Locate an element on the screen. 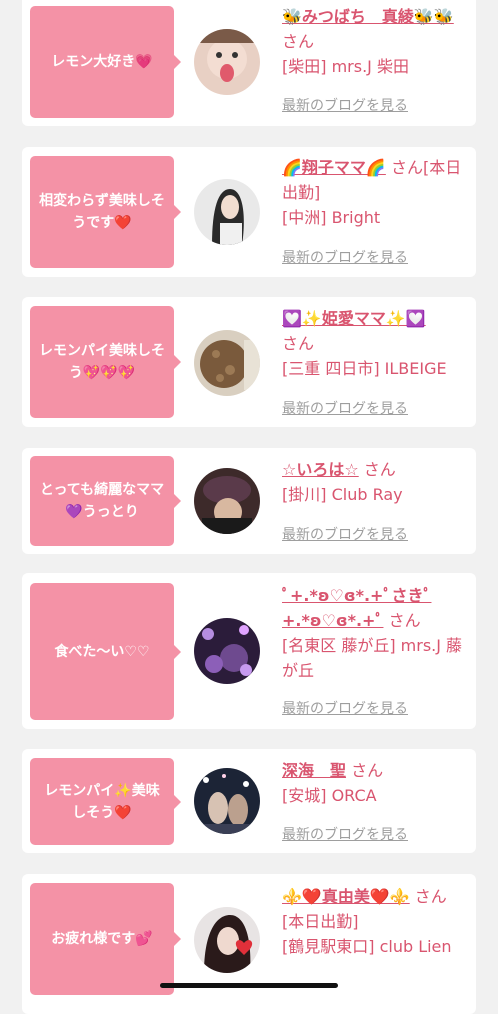  comment-bubble: お疲れ様です💕 is located at coordinates (105, 939).